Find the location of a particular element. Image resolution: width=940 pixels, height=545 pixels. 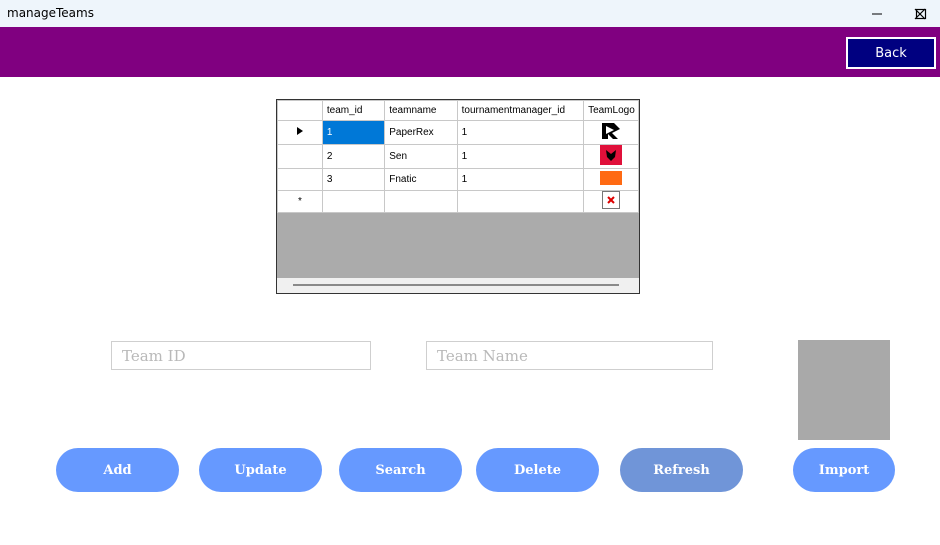

new-row: * is located at coordinates (458, 201).